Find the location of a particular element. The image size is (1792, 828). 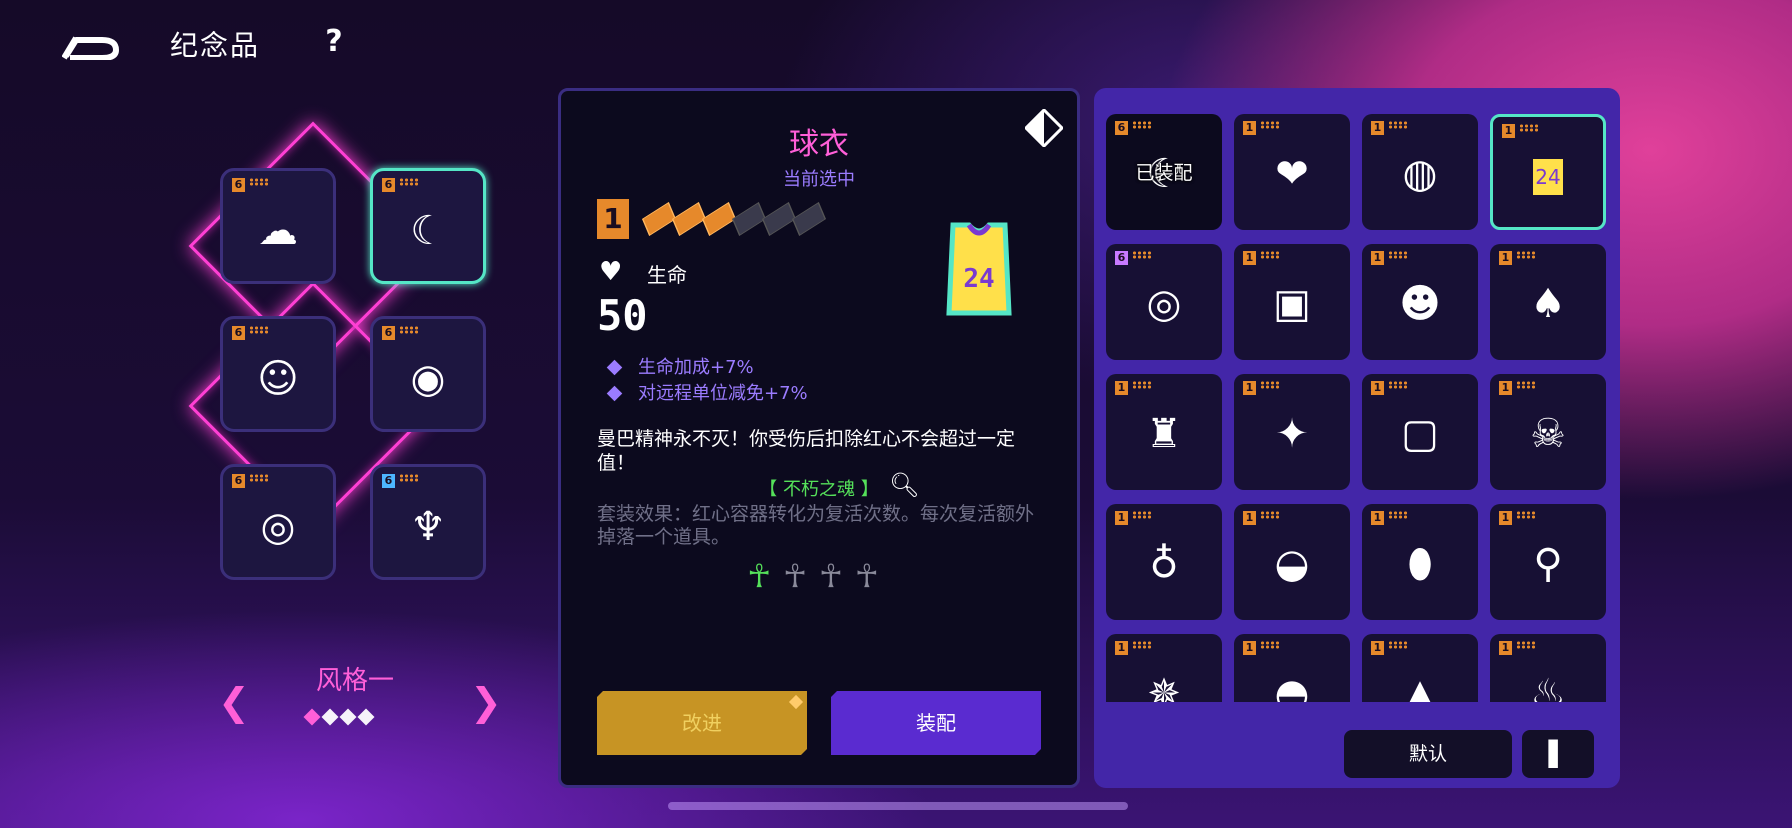

inventory-slot: 1 ⚲ is located at coordinates (1548, 562).